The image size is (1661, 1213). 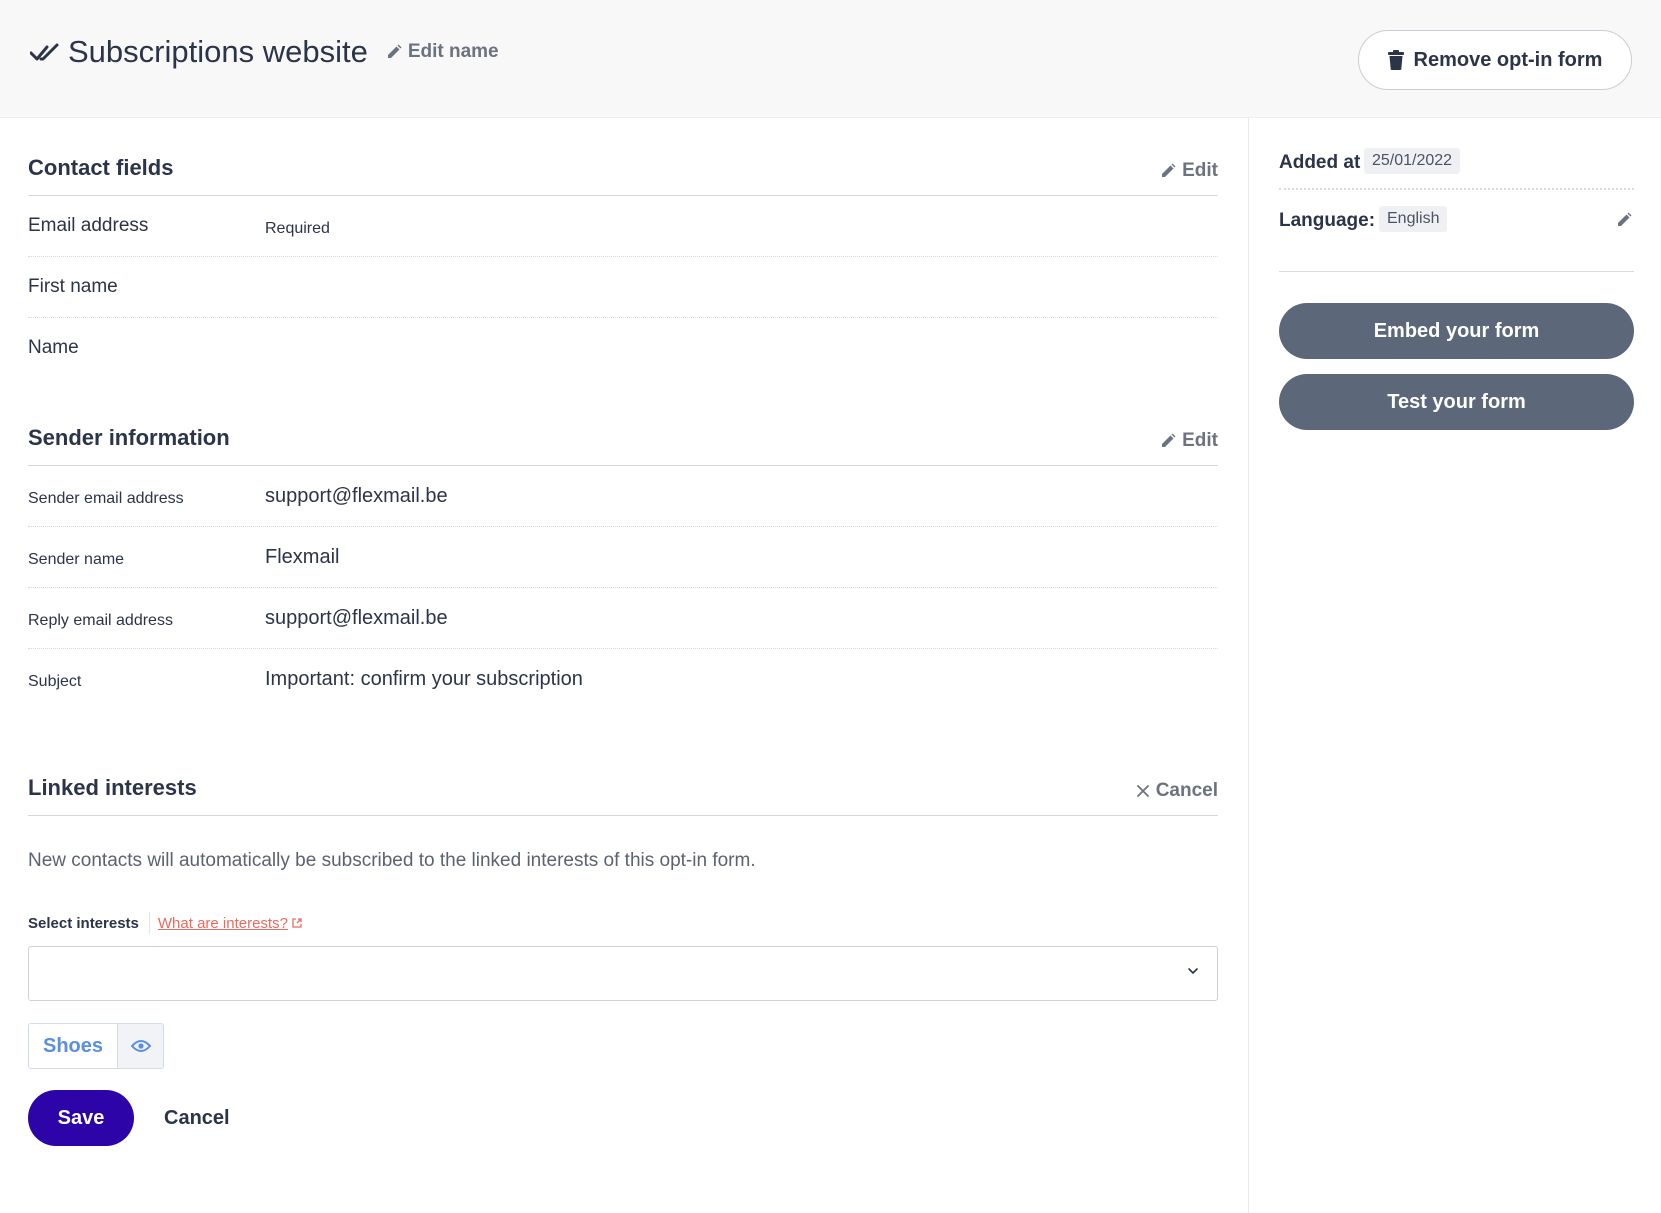 I want to click on preview-interest-button, so click(x=140, y=1046).